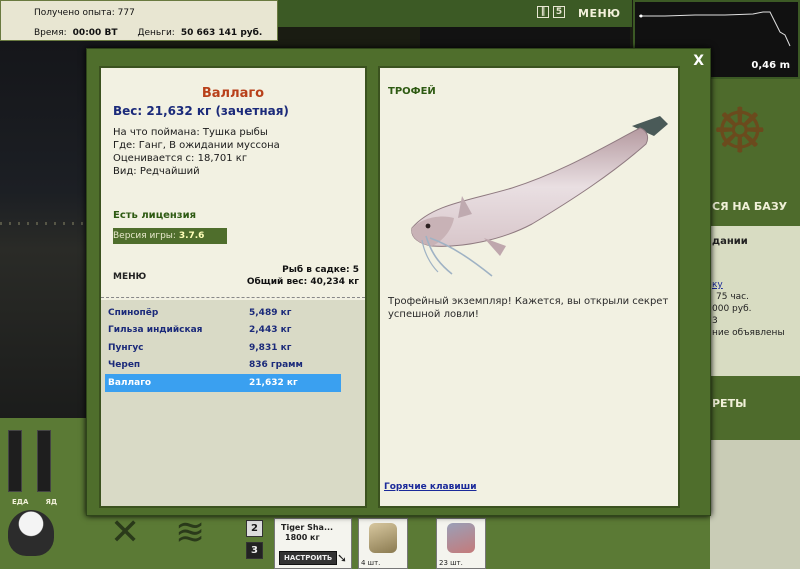 The width and height of the screenshot is (800, 569). What do you see at coordinates (129, 277) in the screenshot?
I see `keepnet-menu-button: МЕНЮ` at bounding box center [129, 277].